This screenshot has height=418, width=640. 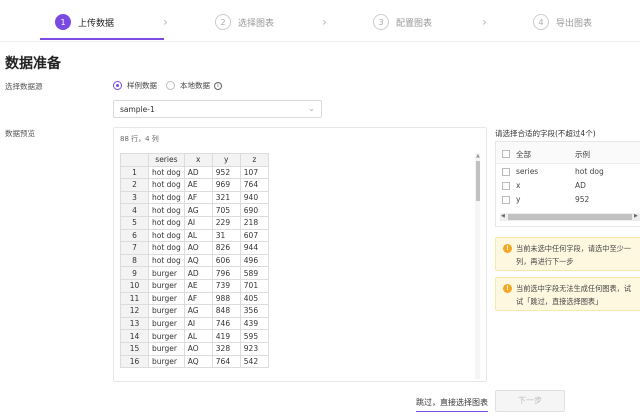 I want to click on table-row: 6 hot dog AL 31 607, so click(x=194, y=235).